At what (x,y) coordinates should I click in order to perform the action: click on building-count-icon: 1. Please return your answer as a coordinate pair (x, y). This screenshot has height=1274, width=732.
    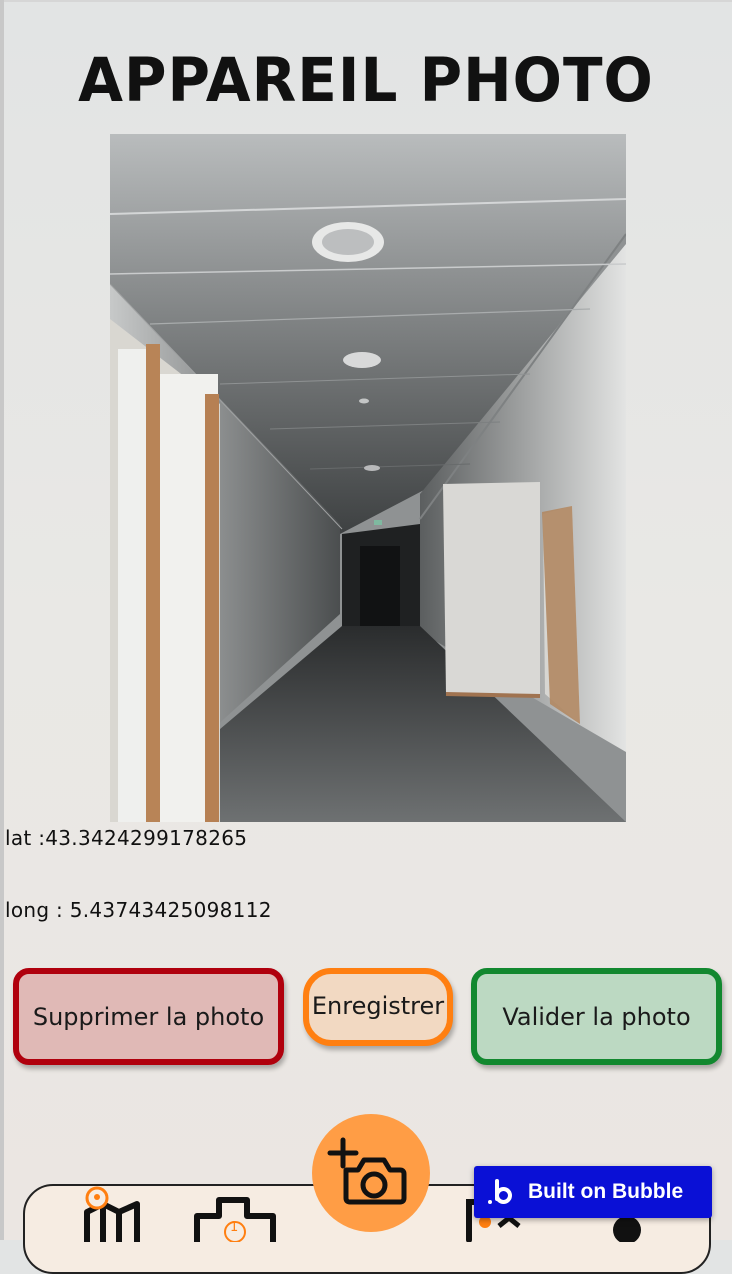
    Looking at the image, I should click on (236, 1221).